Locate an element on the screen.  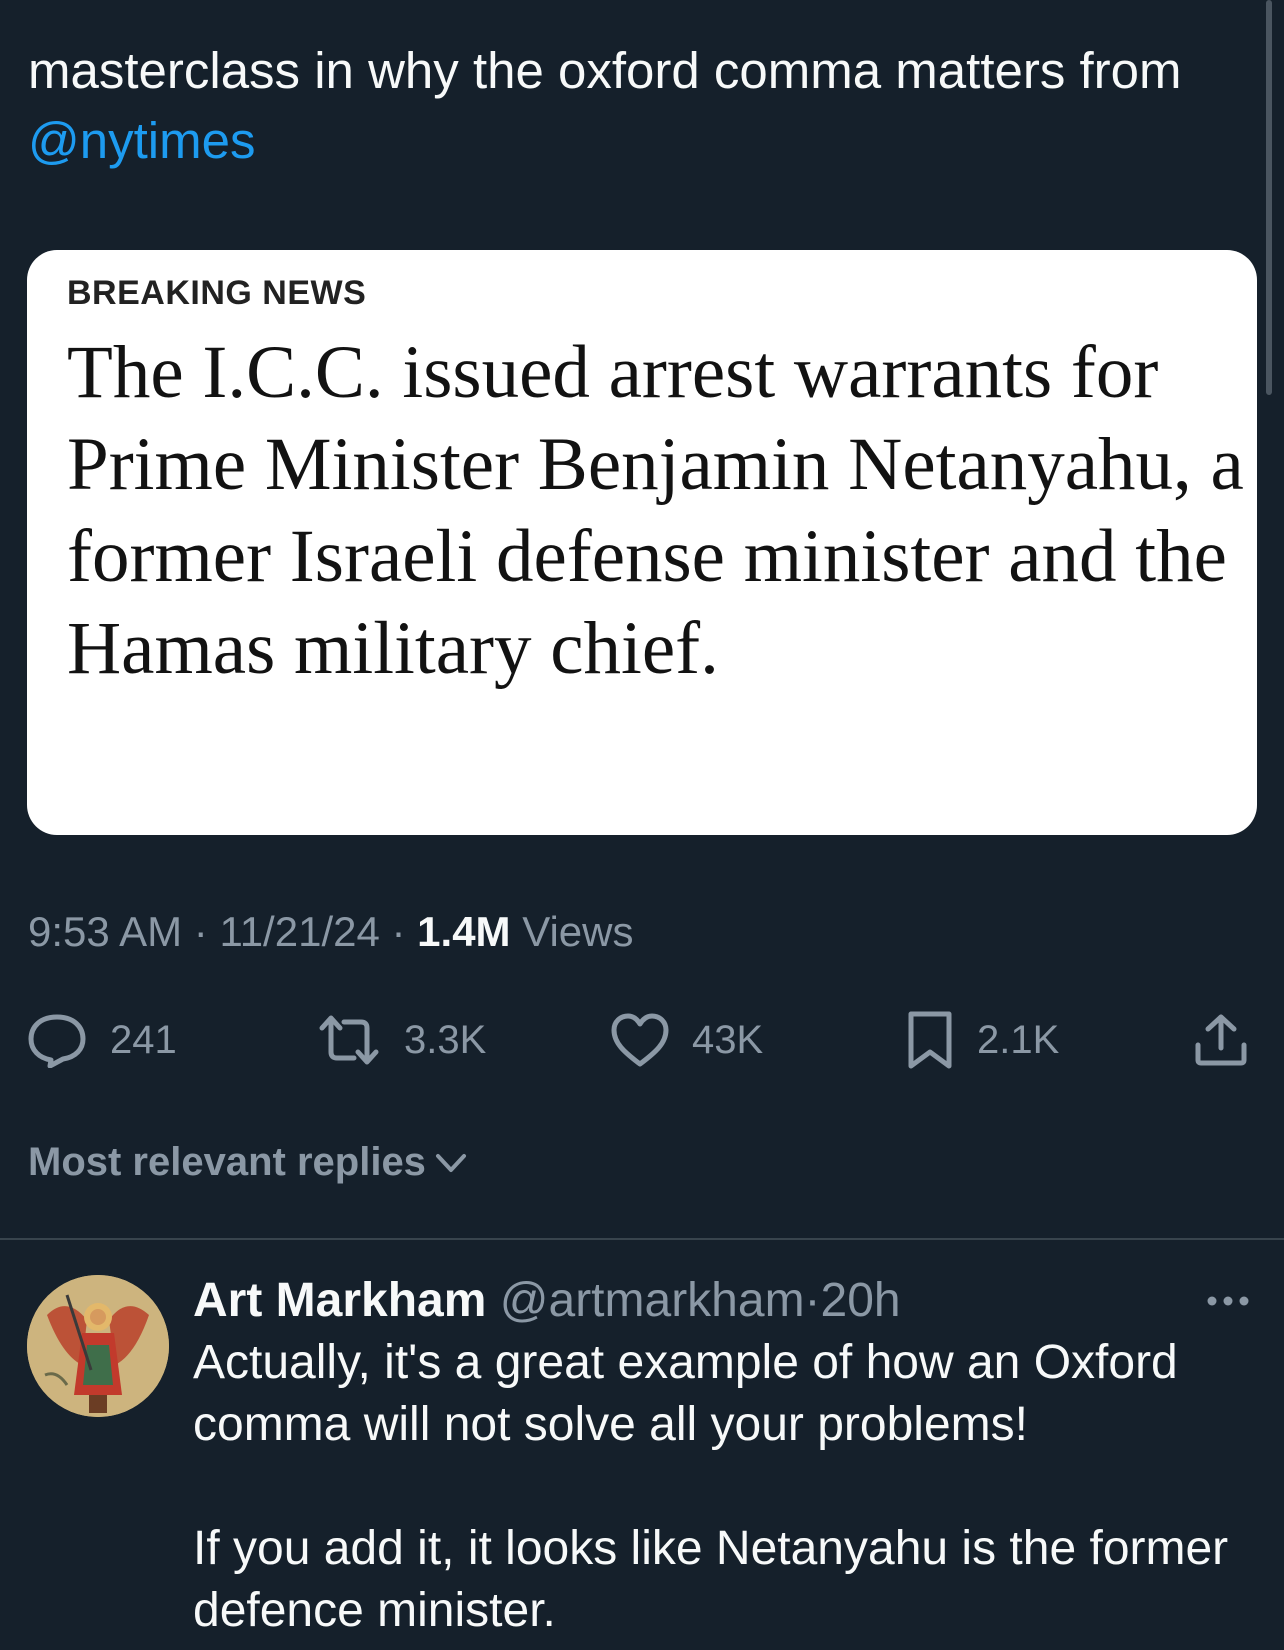
replies-sort-dropdown: Most relevant replies is located at coordinates (248, 1162).